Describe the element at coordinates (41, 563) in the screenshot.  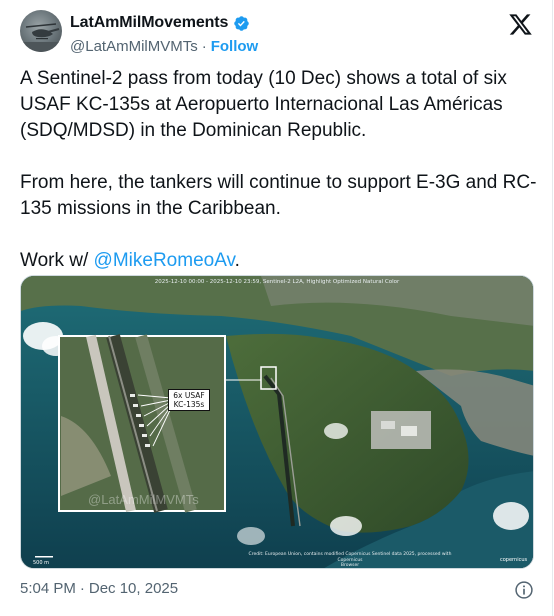
I see `scale-label: 500 m` at that location.